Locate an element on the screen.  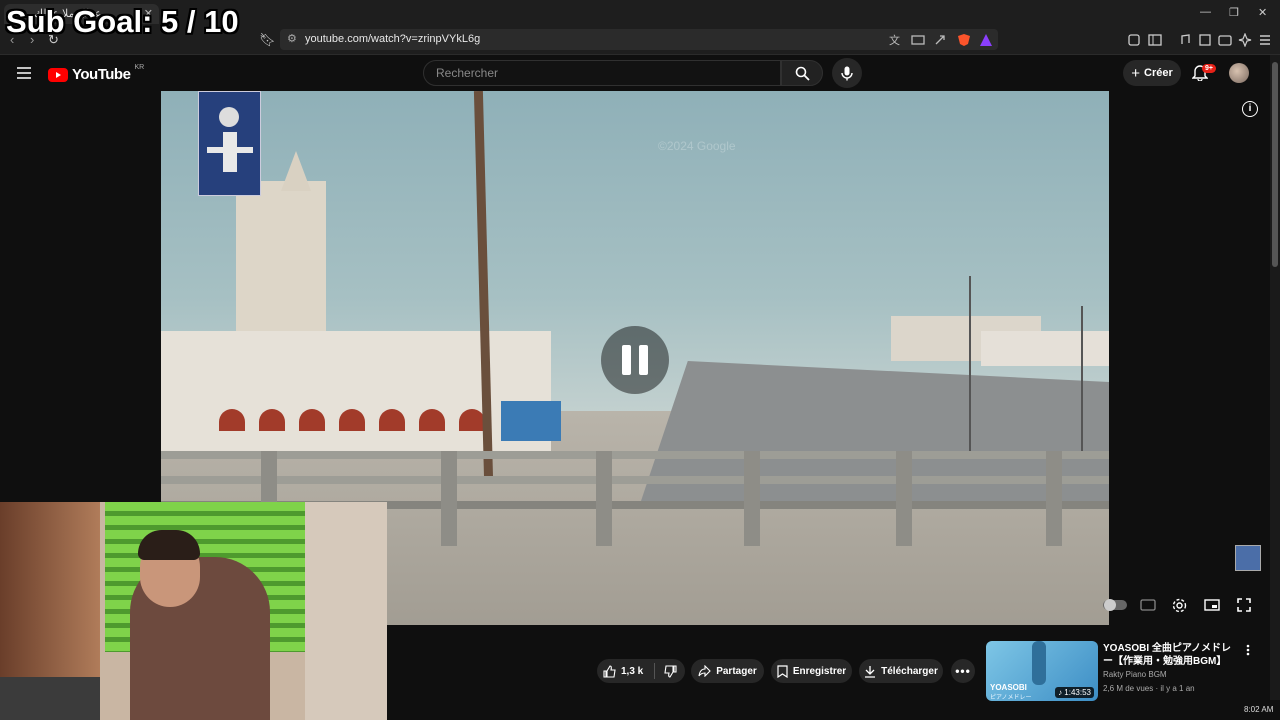
svg-text: 文 is located at coordinates (894, 40).